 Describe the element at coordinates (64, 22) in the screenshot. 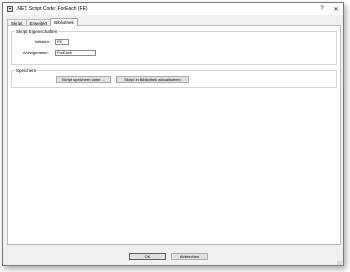

I see `tab-bibliothek: Bibliothek` at that location.